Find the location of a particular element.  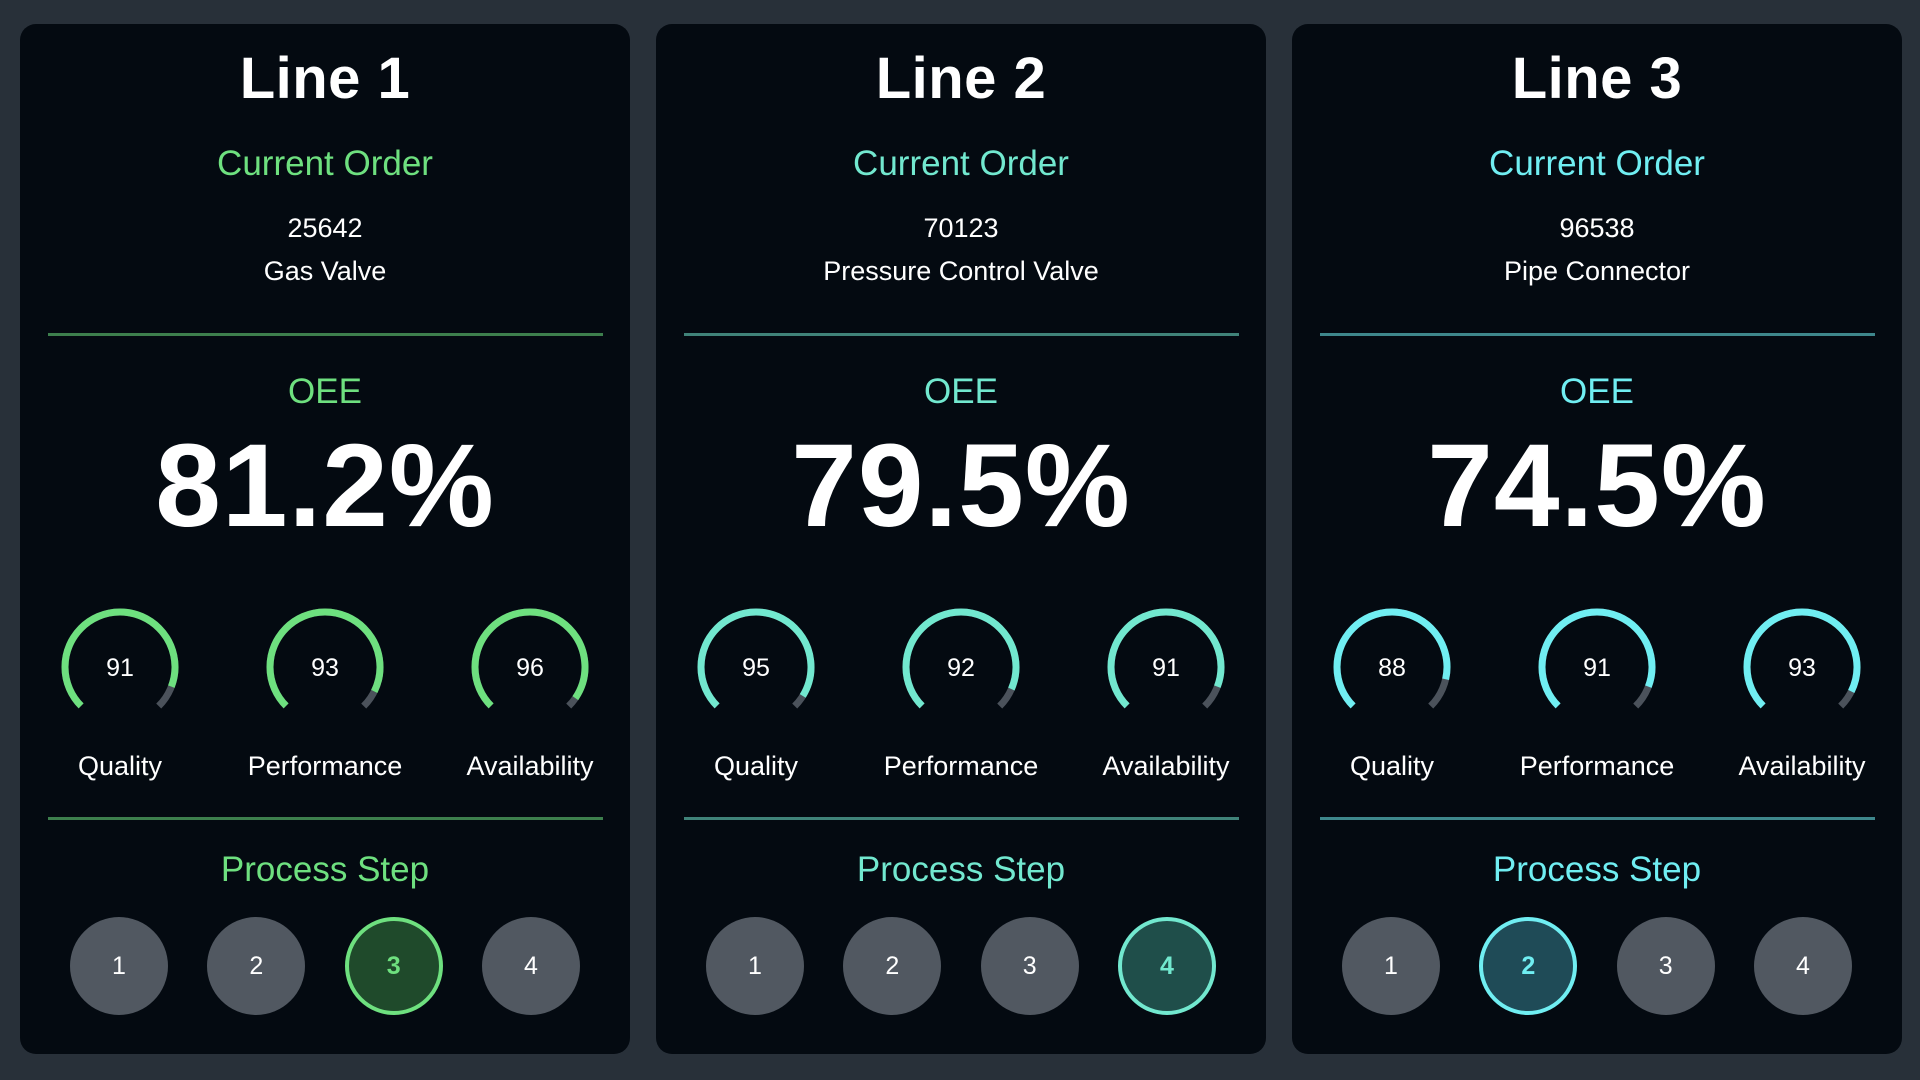

line-title: Line 1 is located at coordinates (325, 78).